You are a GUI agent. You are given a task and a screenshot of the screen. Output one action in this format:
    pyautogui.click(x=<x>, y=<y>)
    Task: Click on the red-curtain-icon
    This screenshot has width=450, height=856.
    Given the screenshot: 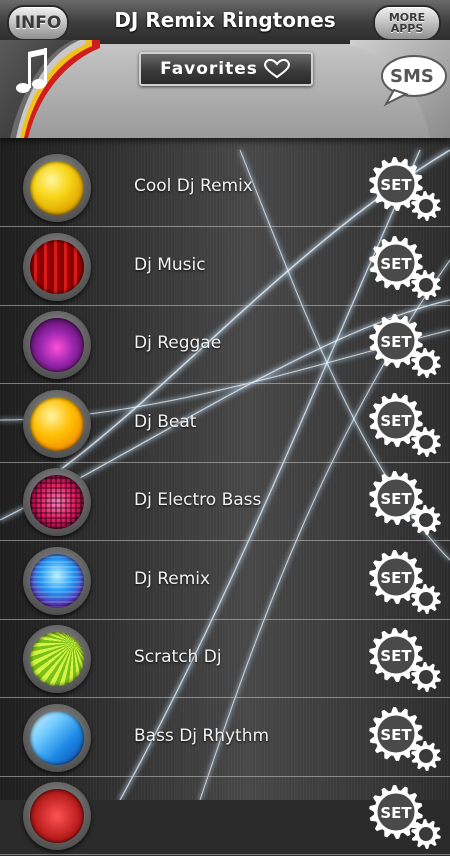 What is the action you would take?
    pyautogui.click(x=57, y=266)
    